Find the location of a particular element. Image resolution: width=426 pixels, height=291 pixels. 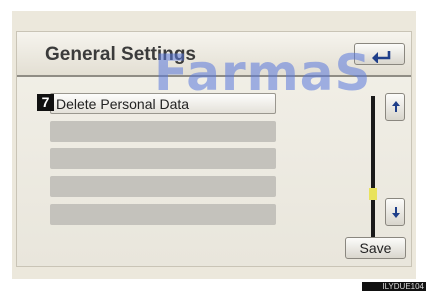

save-button: Save is located at coordinates (375, 248).